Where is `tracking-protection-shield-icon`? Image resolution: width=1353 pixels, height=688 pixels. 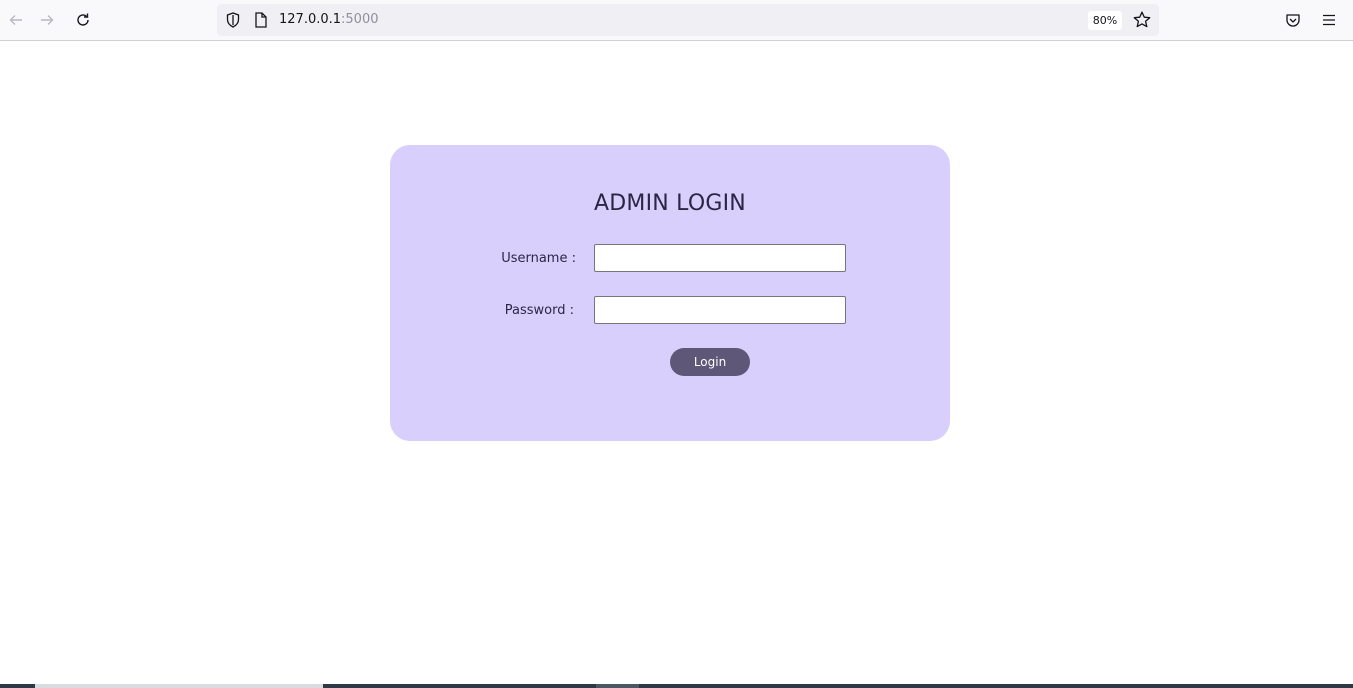 tracking-protection-shield-icon is located at coordinates (233, 20).